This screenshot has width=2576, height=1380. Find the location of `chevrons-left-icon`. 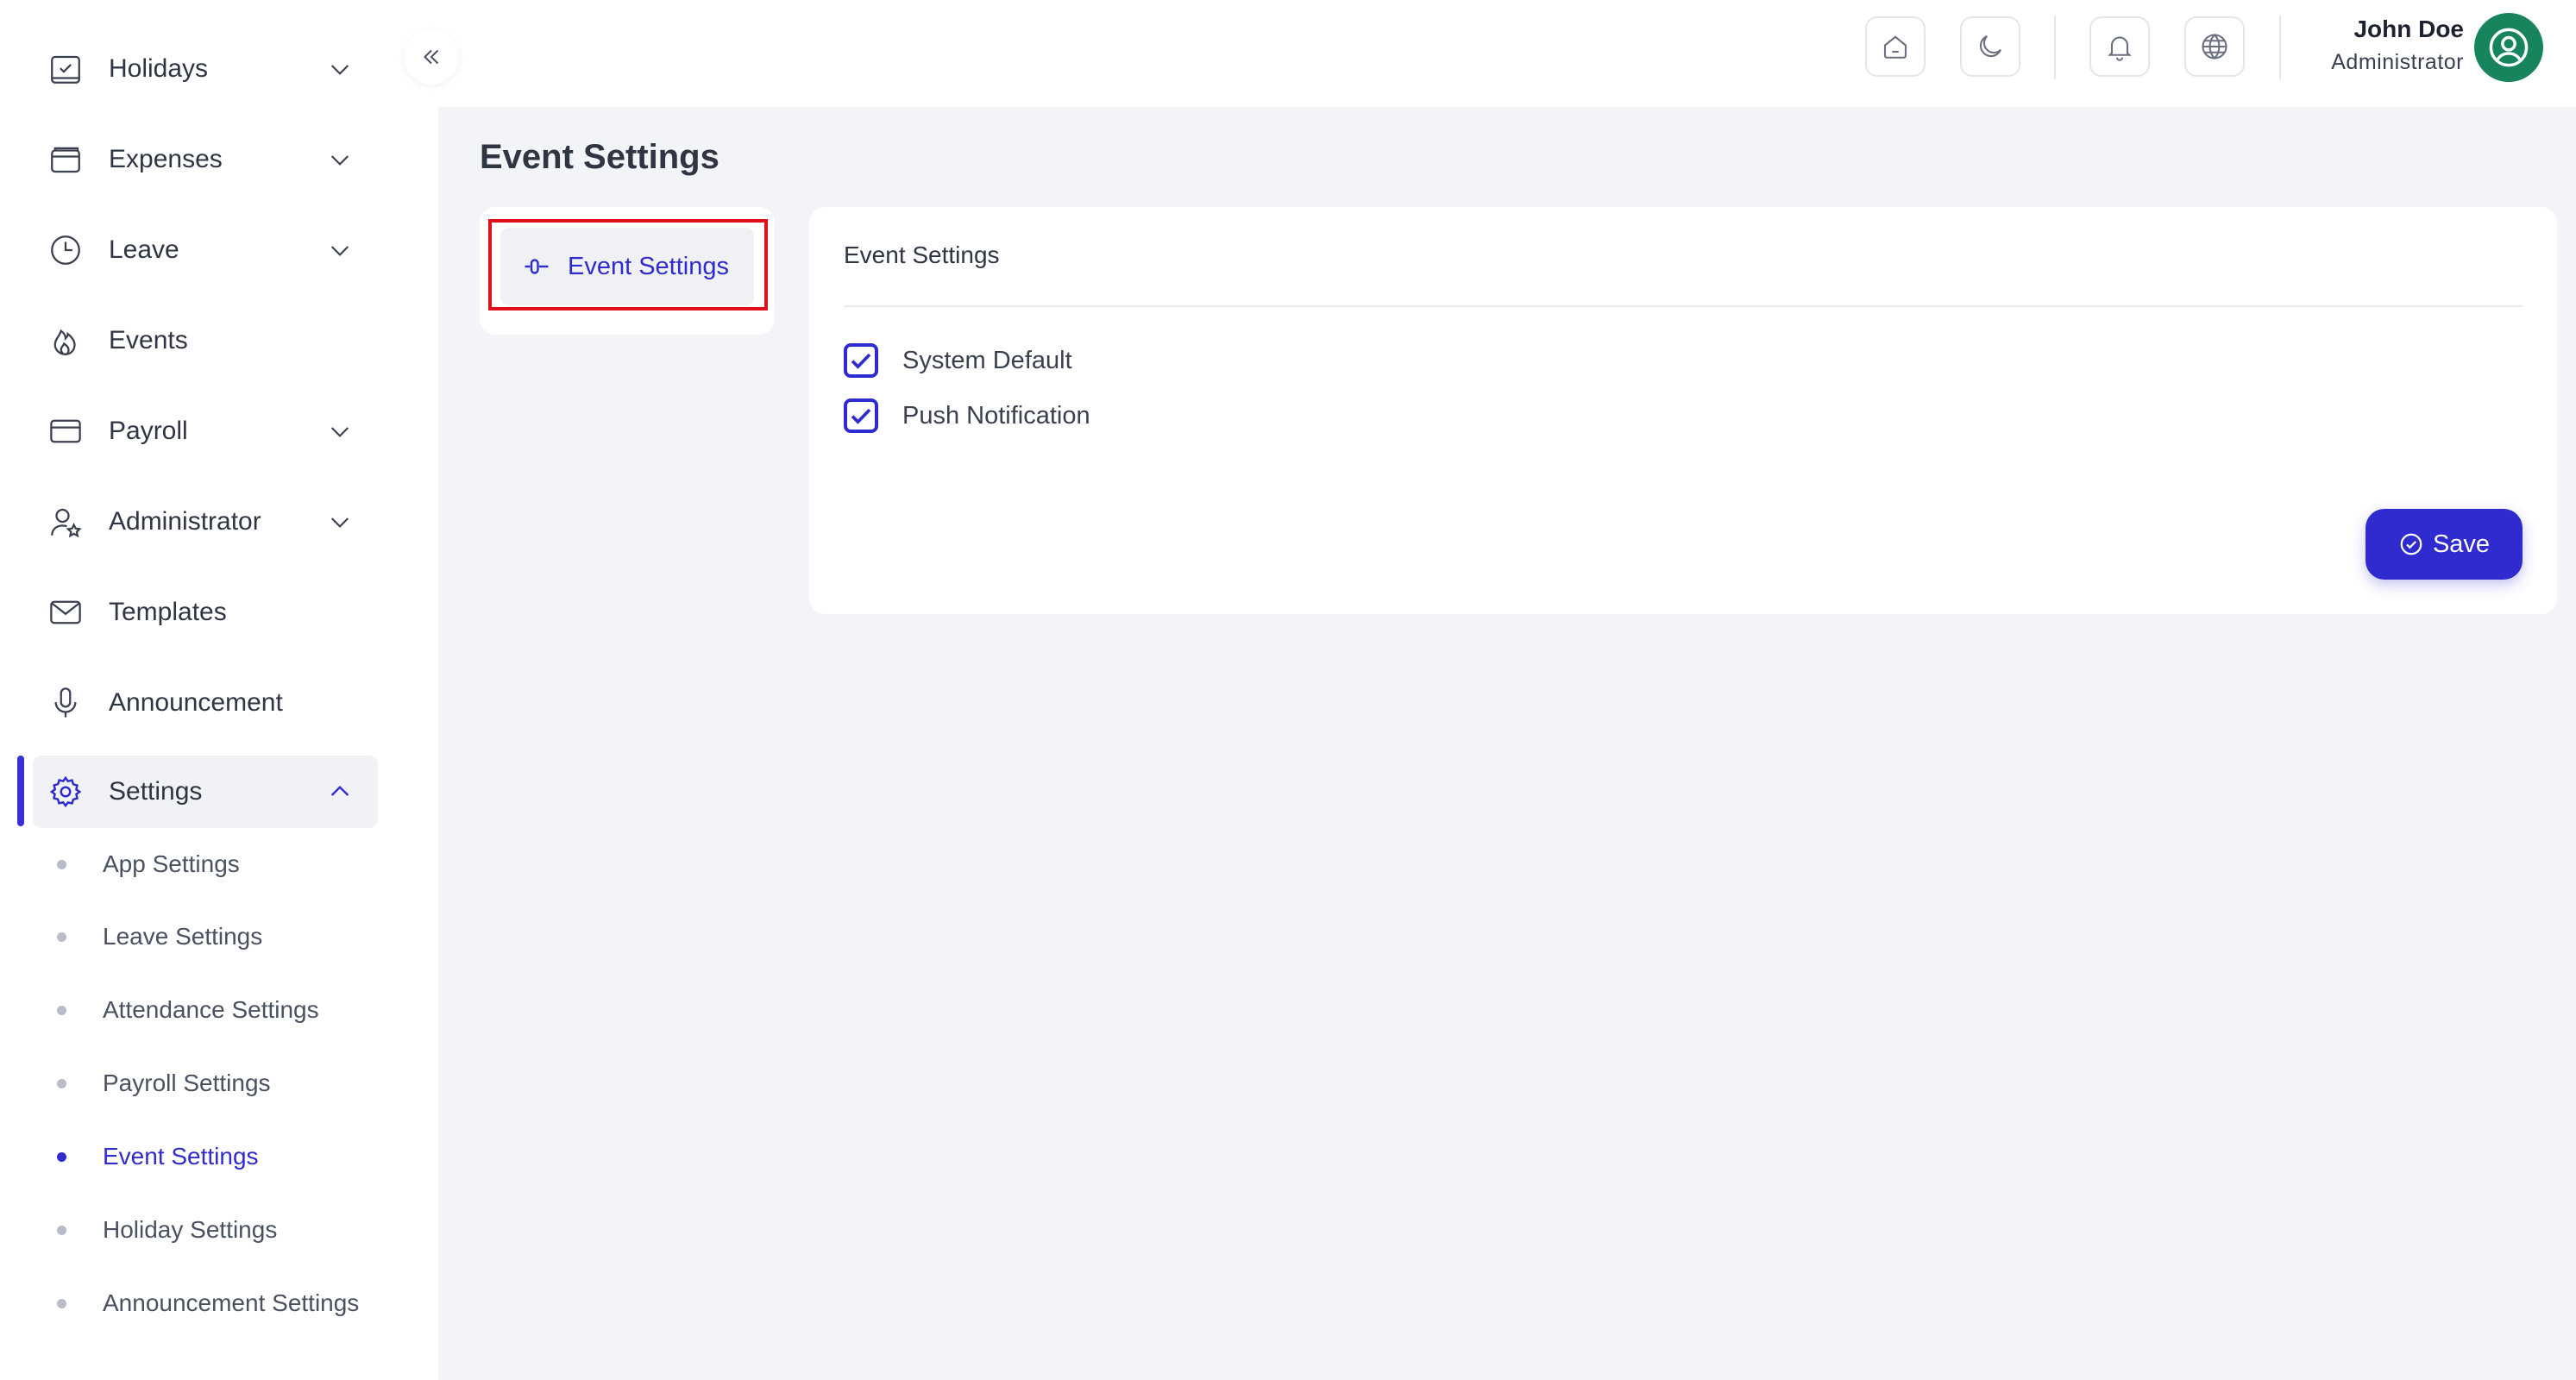

chevrons-left-icon is located at coordinates (431, 57).